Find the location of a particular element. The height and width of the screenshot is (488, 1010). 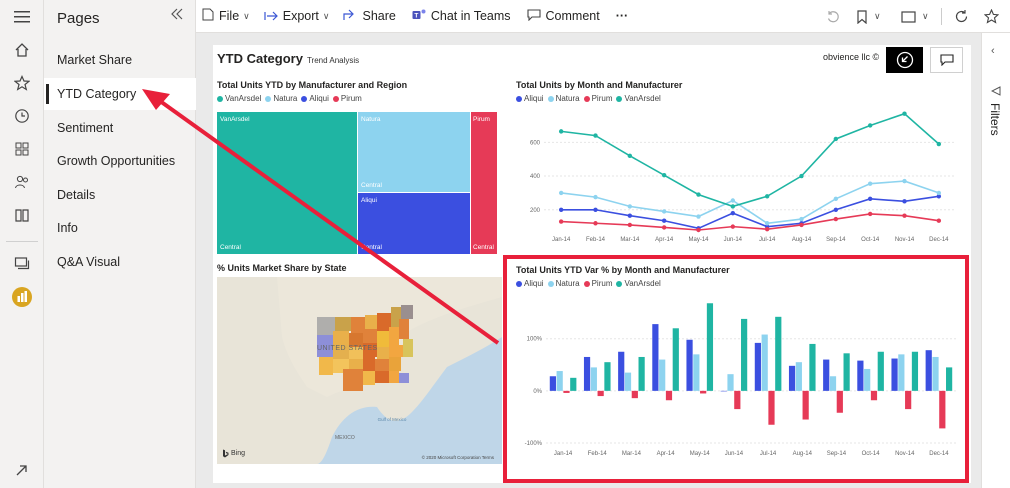

page-item-sentiment: Sentiment is located at coordinates (120, 128).